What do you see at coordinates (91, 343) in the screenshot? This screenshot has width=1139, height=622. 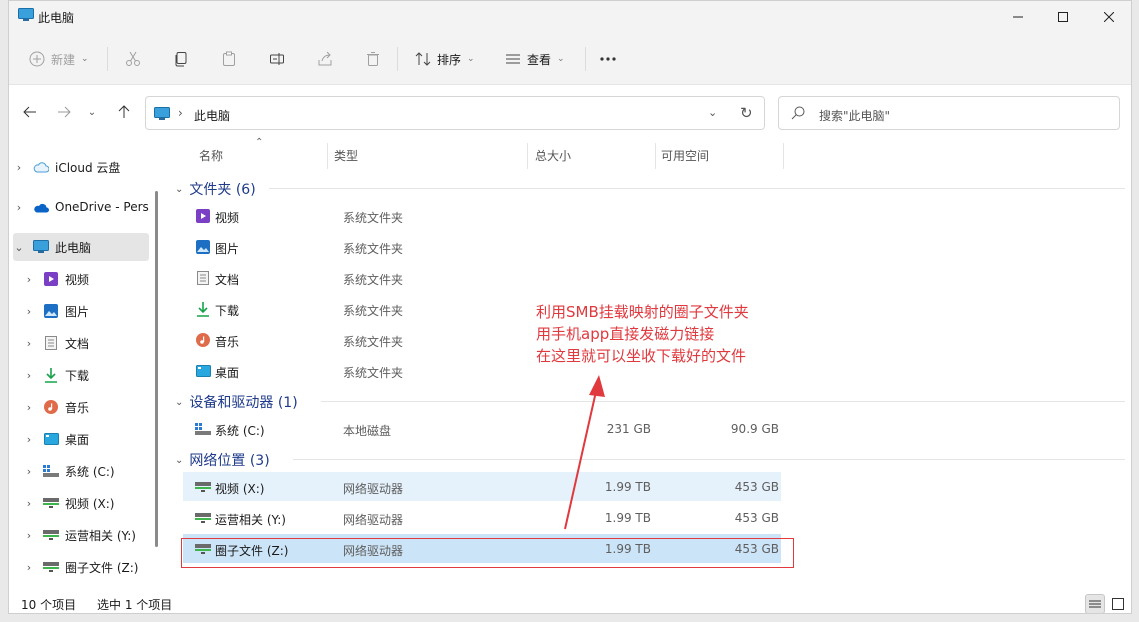 I see `sidebar-item-documents: › 文档` at bounding box center [91, 343].